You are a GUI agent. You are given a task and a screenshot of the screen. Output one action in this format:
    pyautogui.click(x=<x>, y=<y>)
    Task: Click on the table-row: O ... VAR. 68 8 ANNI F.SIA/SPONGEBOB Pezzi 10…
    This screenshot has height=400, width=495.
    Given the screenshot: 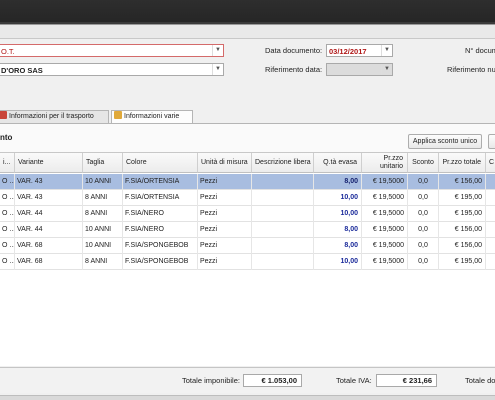 What is the action you would take?
    pyautogui.click(x=247, y=262)
    